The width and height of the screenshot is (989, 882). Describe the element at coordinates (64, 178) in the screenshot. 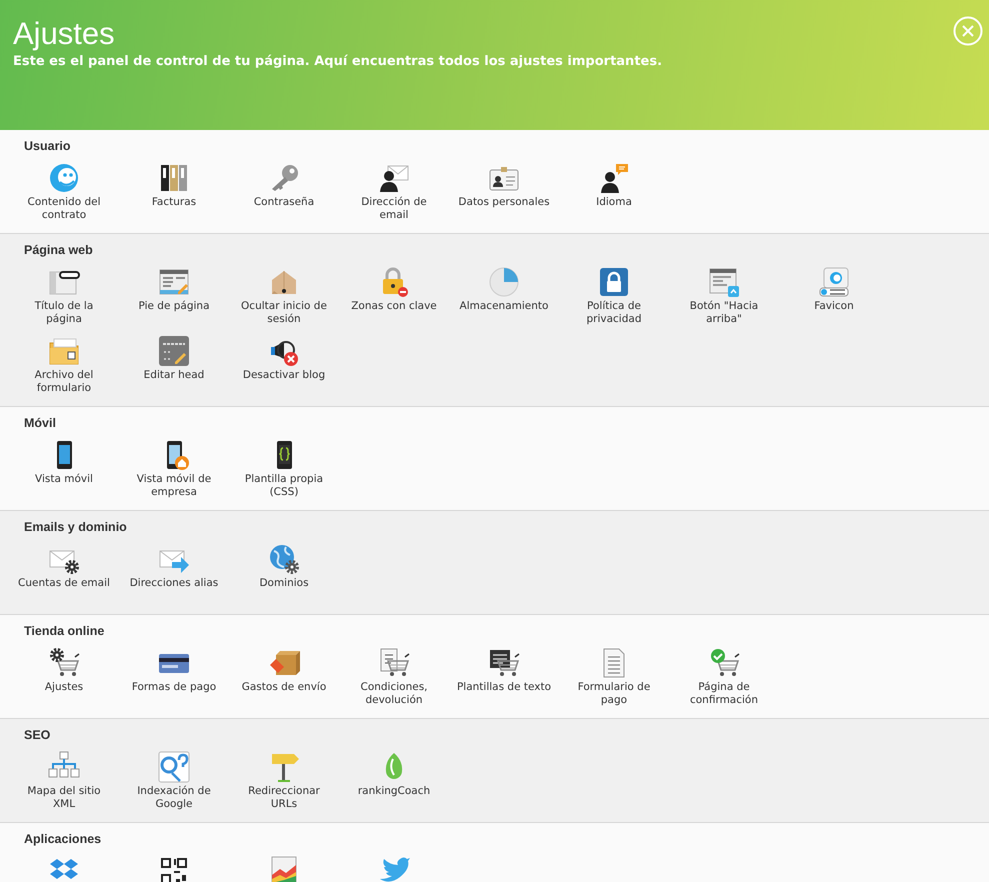

I see `smiley-icon` at that location.